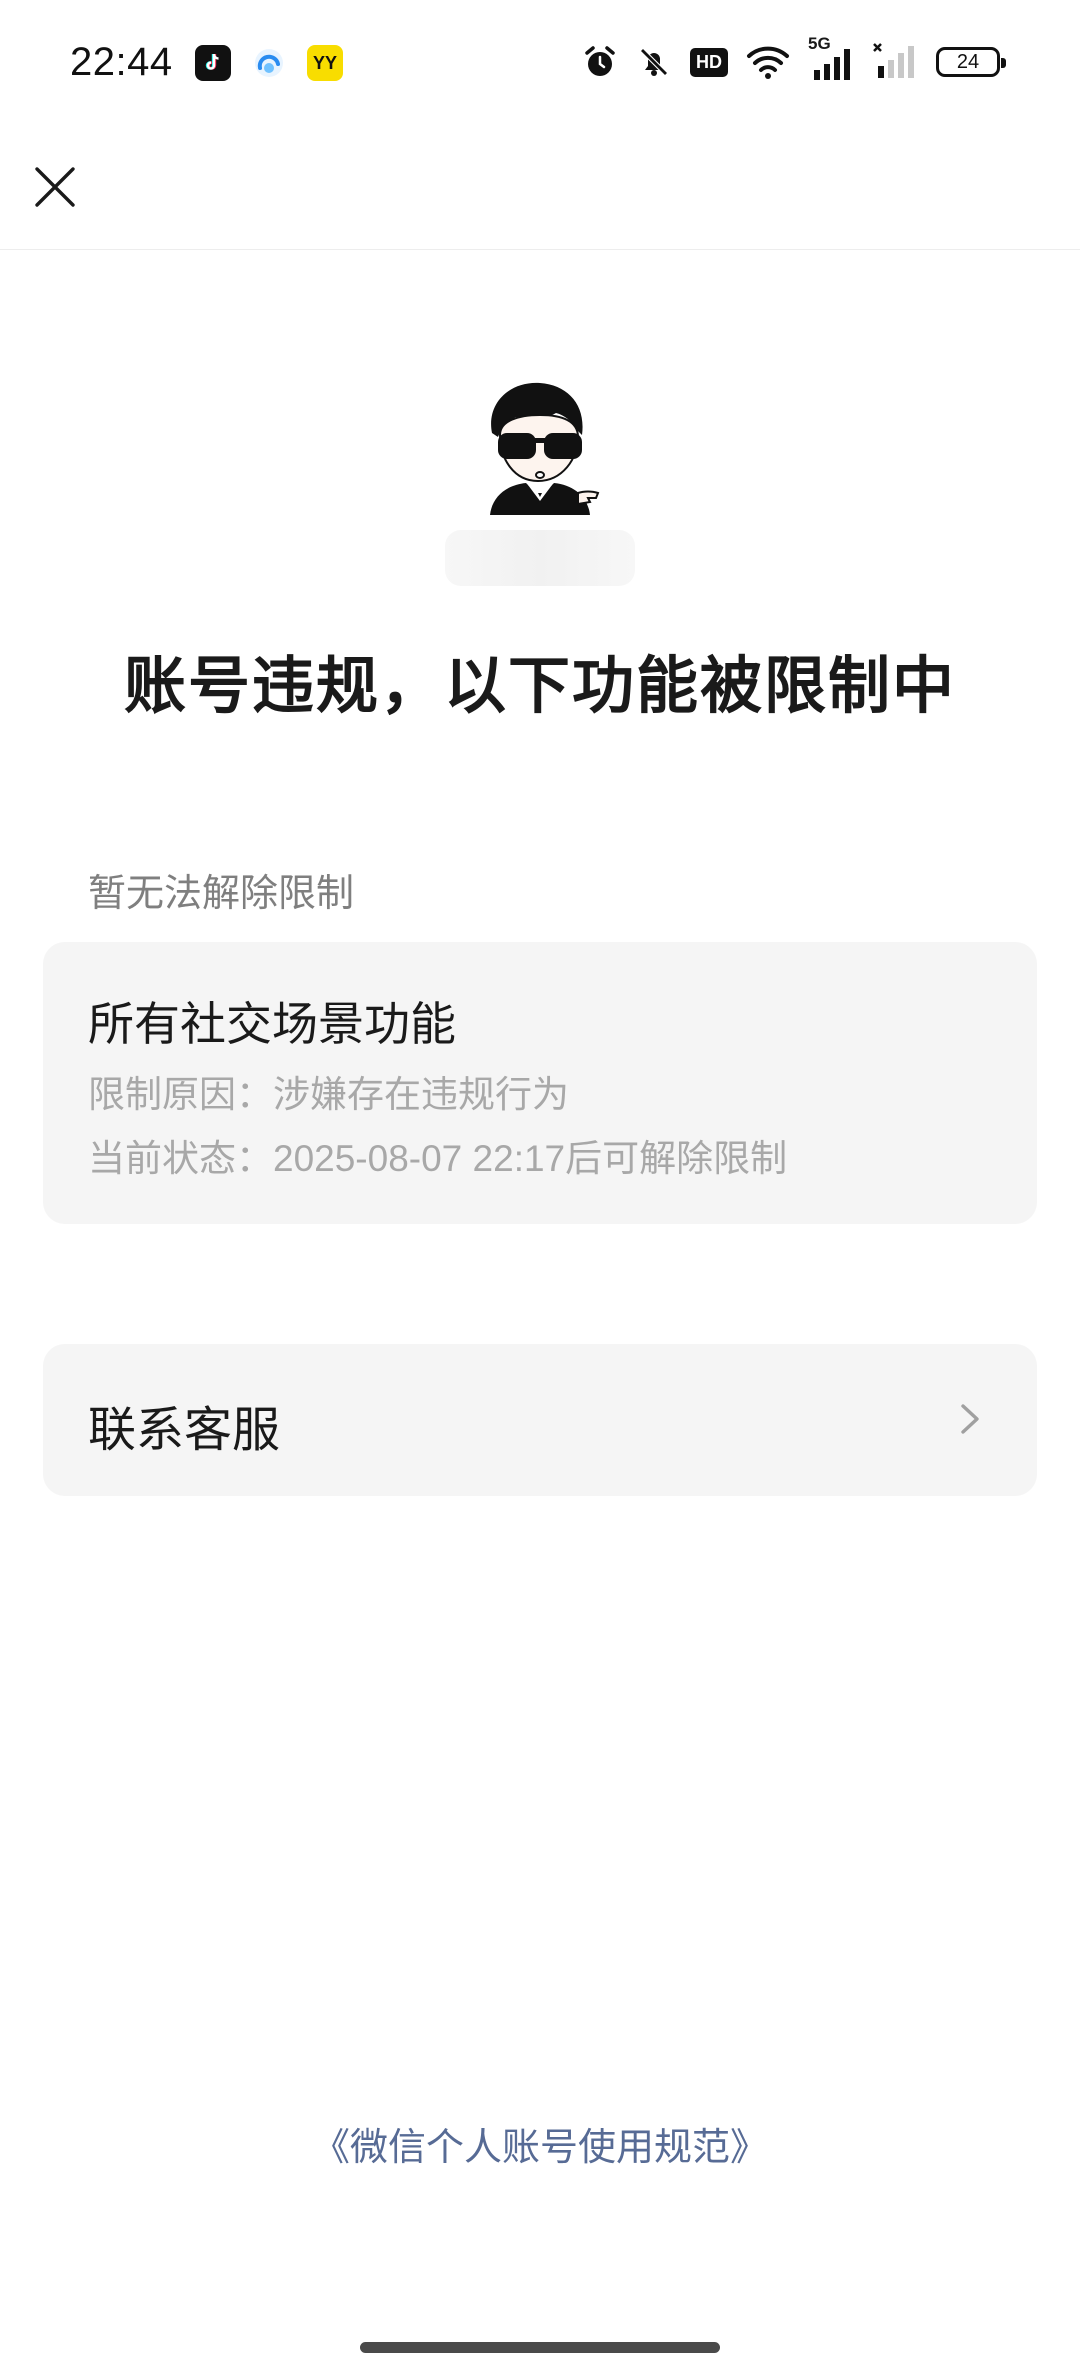 The image size is (1080, 2376). What do you see at coordinates (831, 58) in the screenshot?
I see `cellular-5g-icon: 5G` at bounding box center [831, 58].